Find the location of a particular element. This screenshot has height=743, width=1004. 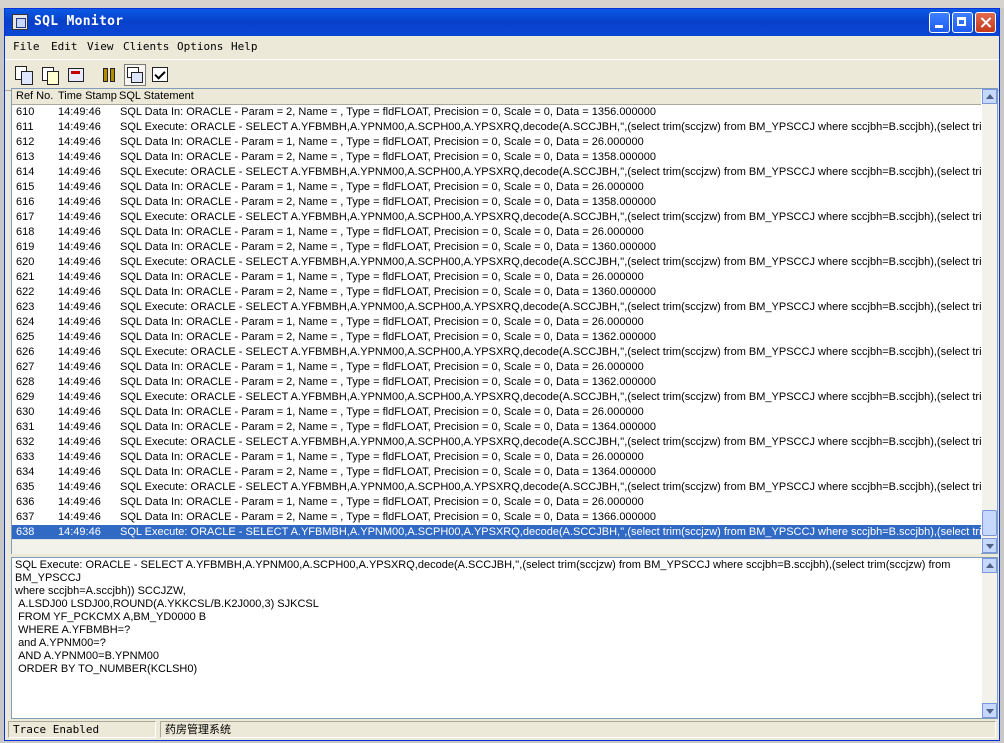

list-header: Ref No. Time Stamp SQL Statement is located at coordinates (496, 97).